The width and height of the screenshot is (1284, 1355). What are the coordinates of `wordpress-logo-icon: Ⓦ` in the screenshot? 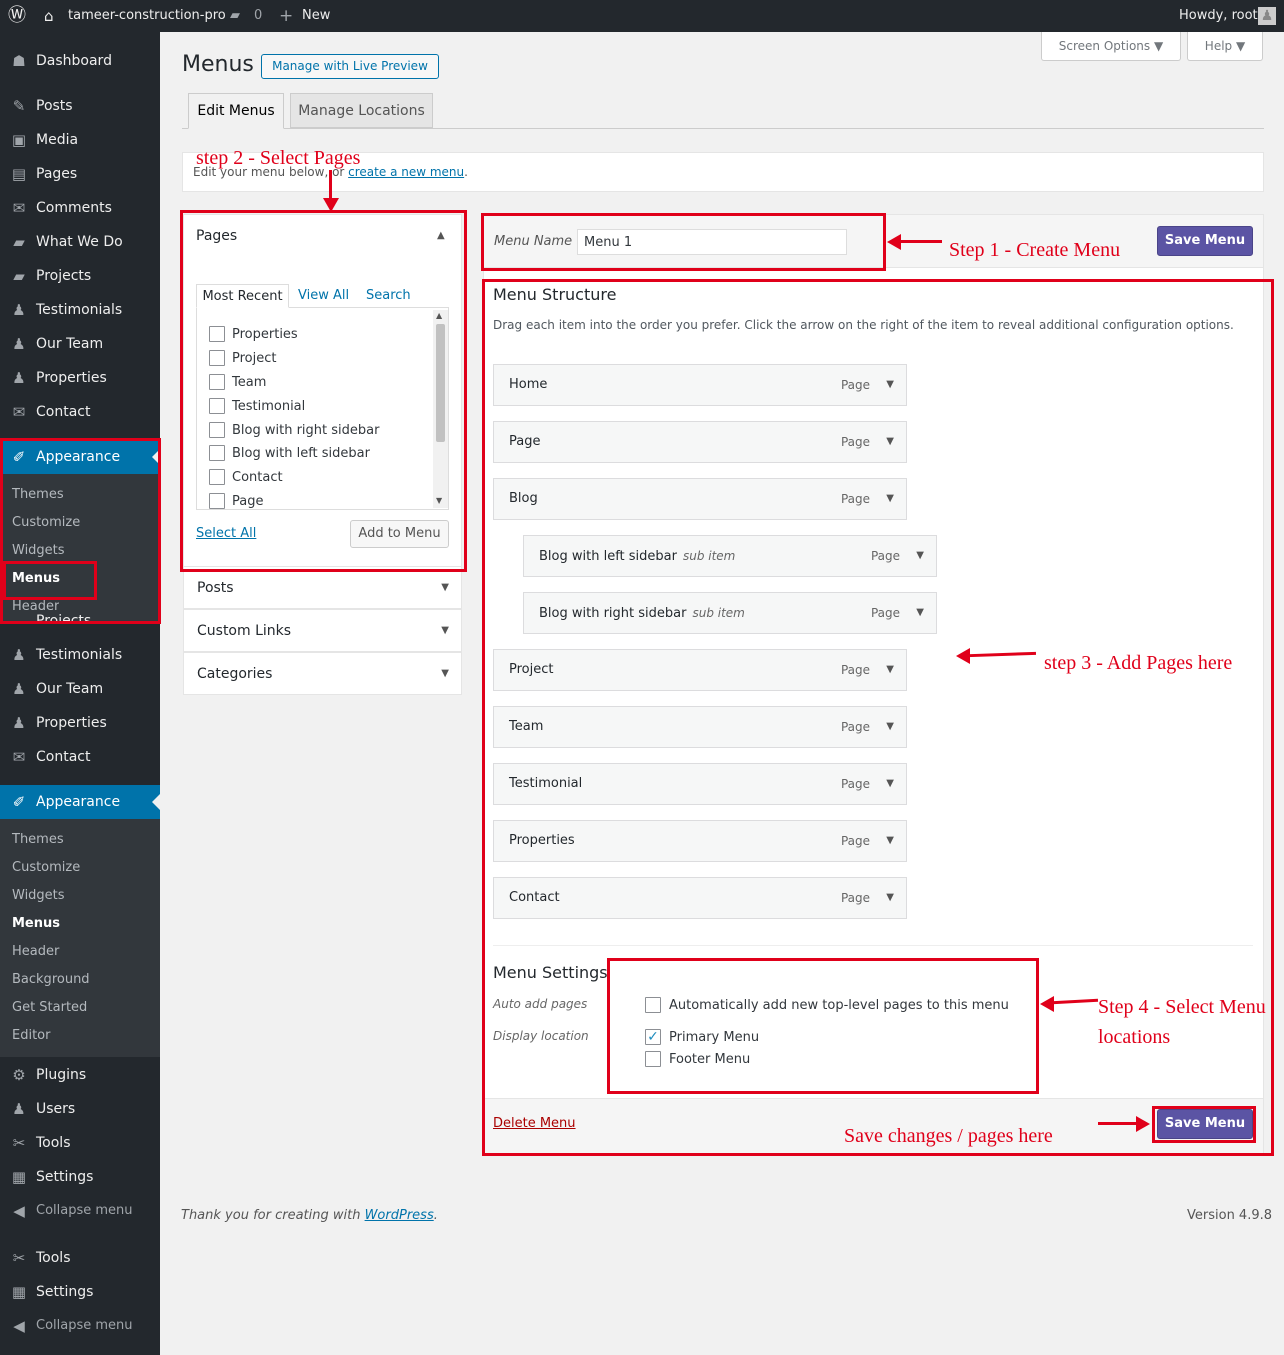 It's located at (17, 16).